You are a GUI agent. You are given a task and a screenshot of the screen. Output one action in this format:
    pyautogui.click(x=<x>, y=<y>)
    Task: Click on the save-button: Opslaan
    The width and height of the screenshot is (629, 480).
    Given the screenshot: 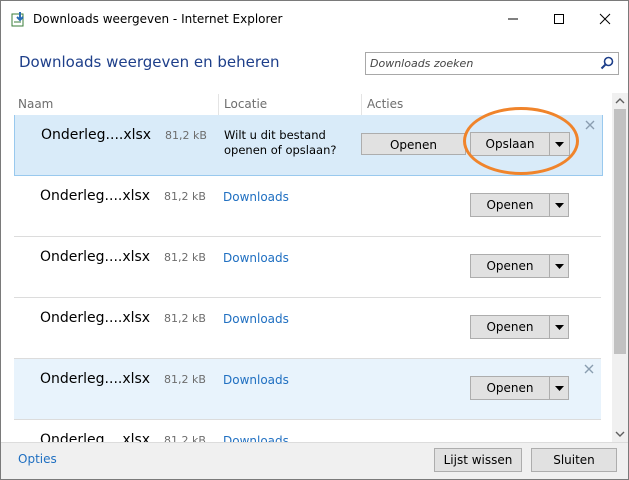 What is the action you would take?
    pyautogui.click(x=510, y=144)
    